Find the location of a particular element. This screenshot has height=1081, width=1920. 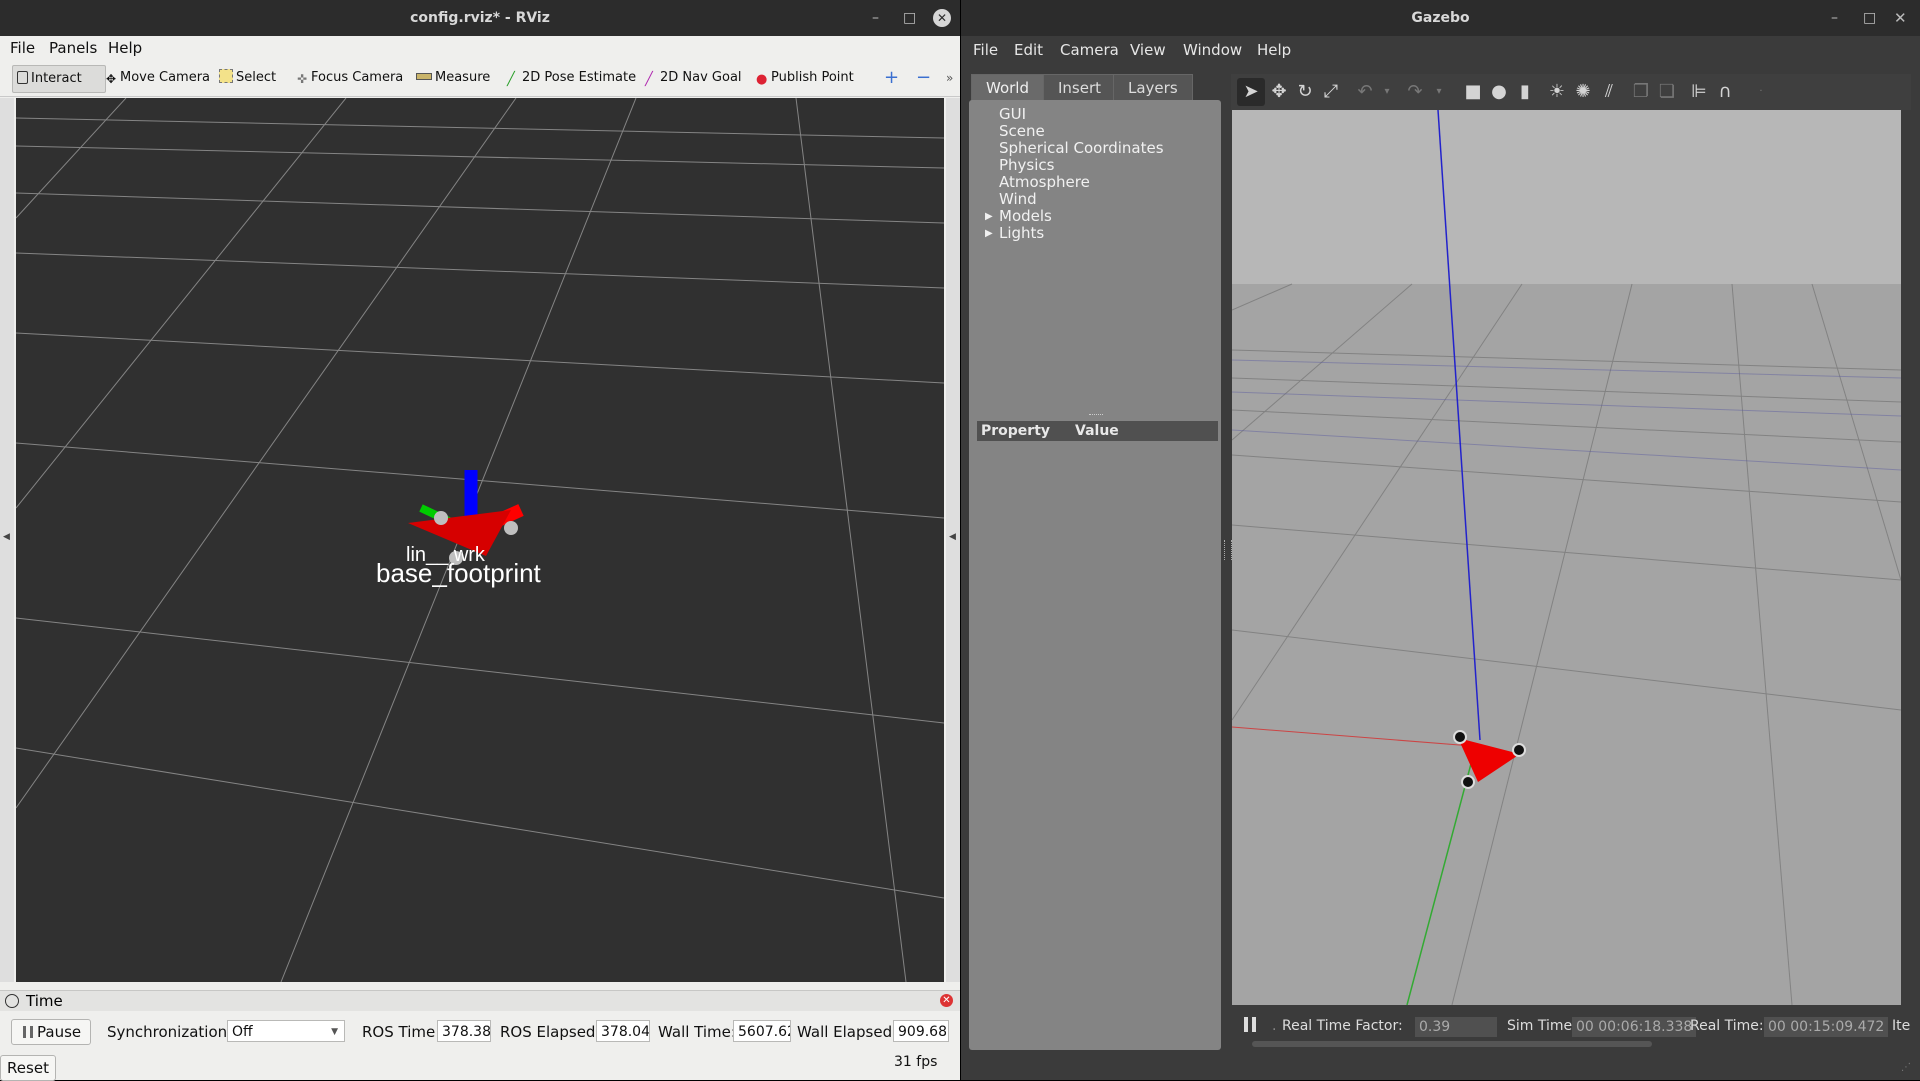

pointer-icon: ➤ is located at coordinates (1251, 92).